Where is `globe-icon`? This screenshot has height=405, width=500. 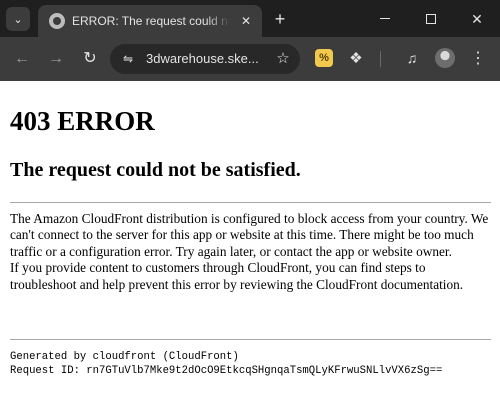
globe-icon is located at coordinates (57, 21).